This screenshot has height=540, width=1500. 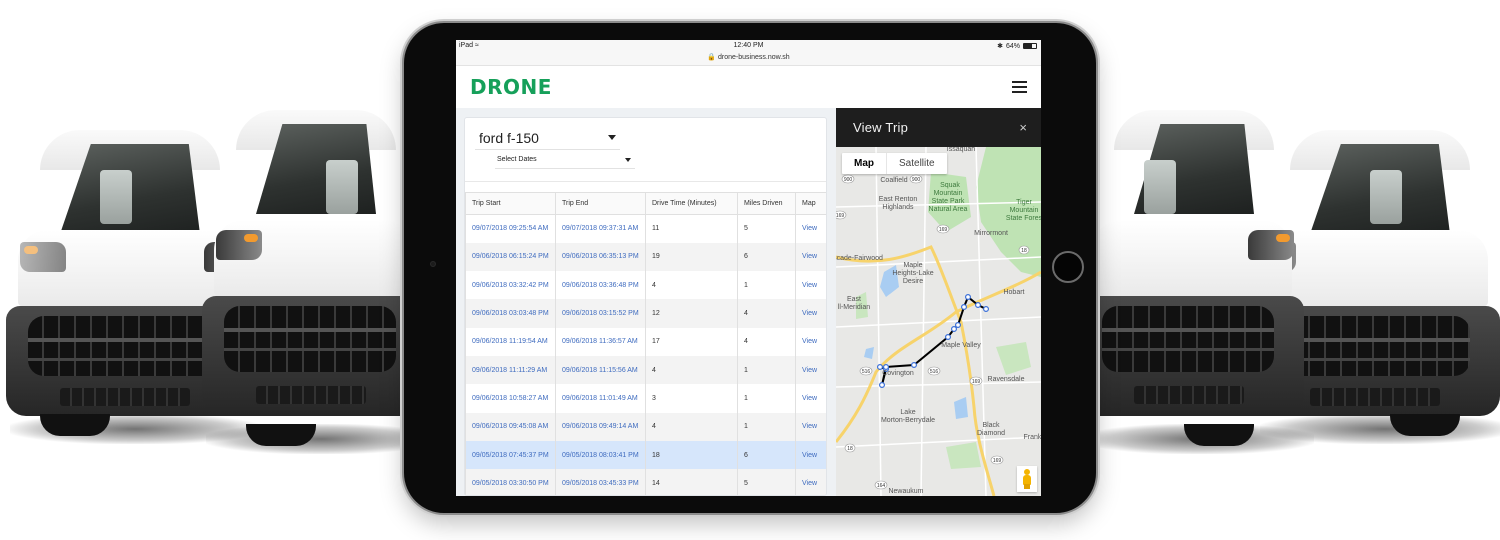 What do you see at coordinates (547, 138) in the screenshot?
I see `vehicle-select: ford f-150` at bounding box center [547, 138].